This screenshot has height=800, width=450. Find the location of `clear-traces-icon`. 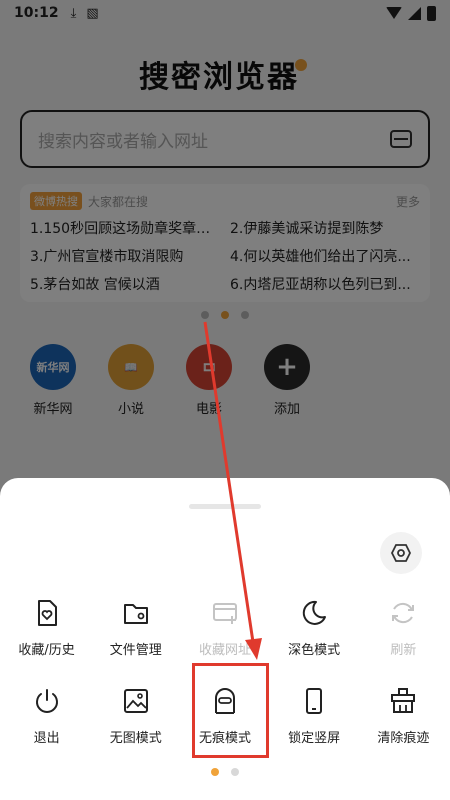

clear-traces-icon is located at coordinates (403, 701).